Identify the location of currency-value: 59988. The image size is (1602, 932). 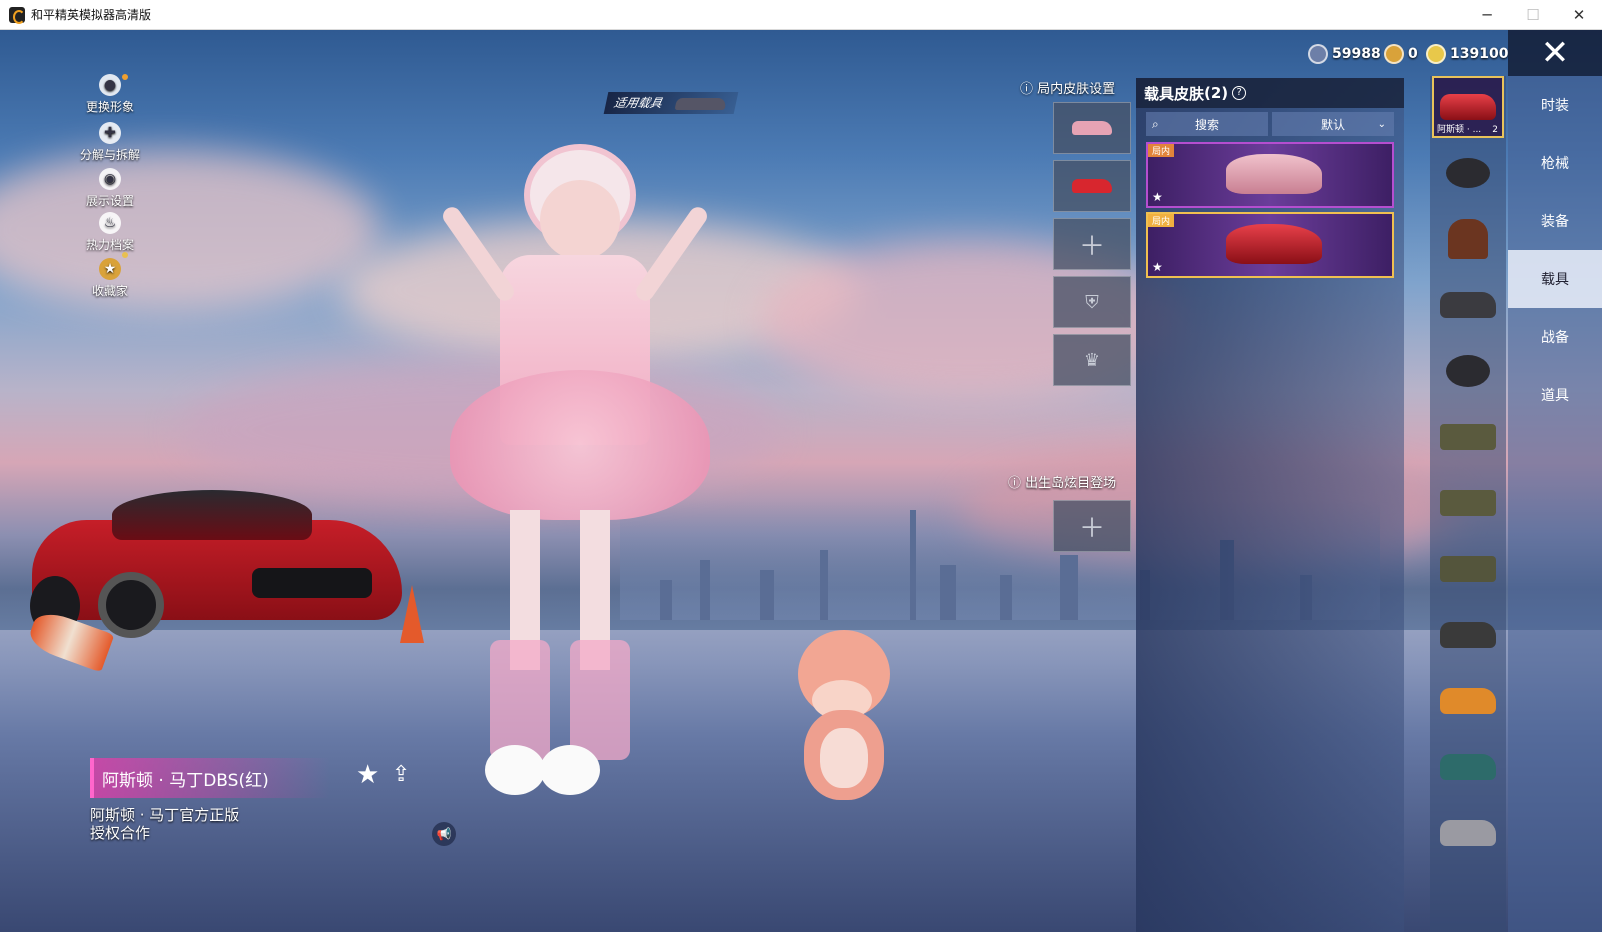
(1356, 54).